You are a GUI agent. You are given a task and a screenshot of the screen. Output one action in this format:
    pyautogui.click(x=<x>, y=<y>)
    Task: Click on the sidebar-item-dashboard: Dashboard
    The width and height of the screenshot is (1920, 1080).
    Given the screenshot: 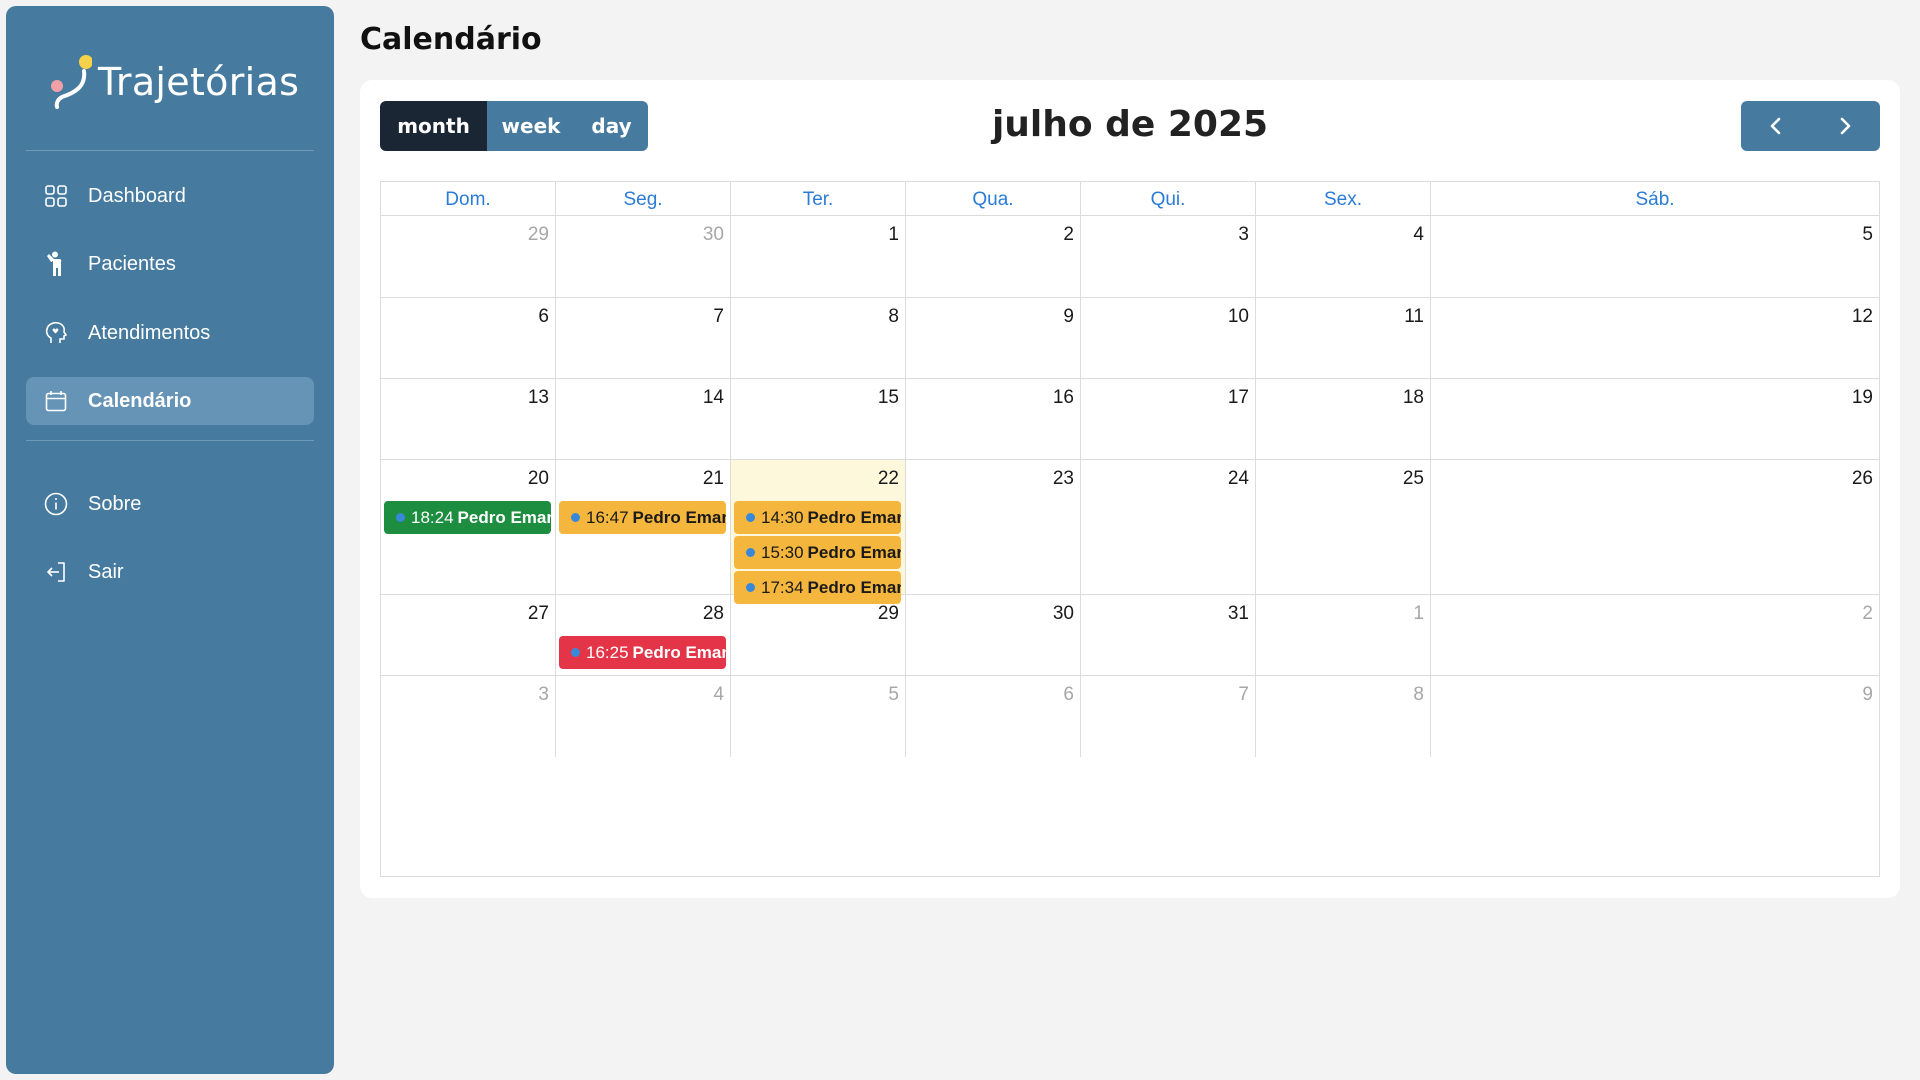 What is the action you would take?
    pyautogui.click(x=170, y=196)
    